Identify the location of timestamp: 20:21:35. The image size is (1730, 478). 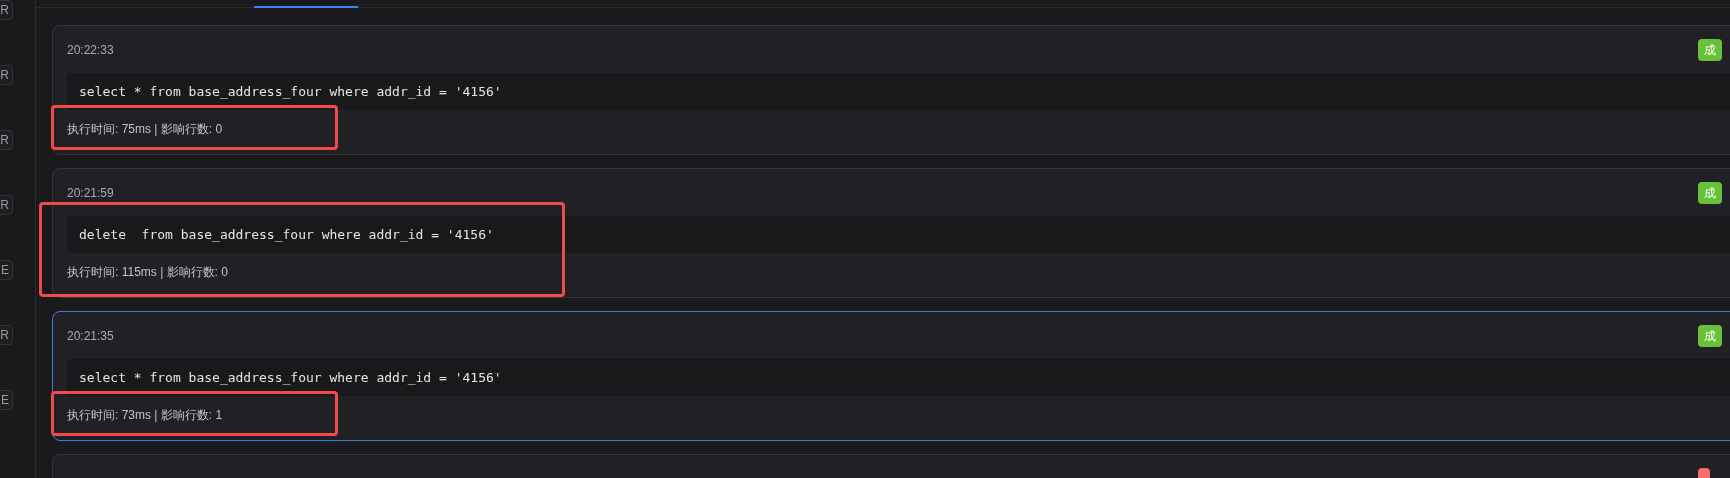
(90, 336).